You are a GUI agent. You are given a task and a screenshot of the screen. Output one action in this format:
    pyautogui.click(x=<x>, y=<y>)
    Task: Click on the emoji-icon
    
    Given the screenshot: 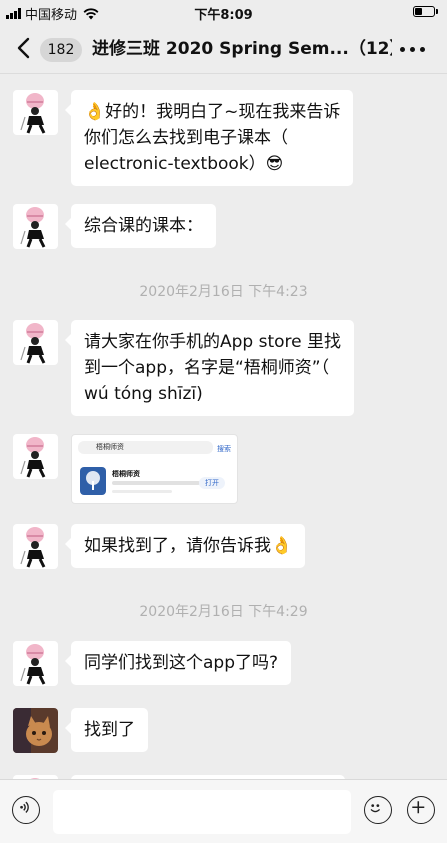 What is the action you would take?
    pyautogui.click(x=378, y=810)
    